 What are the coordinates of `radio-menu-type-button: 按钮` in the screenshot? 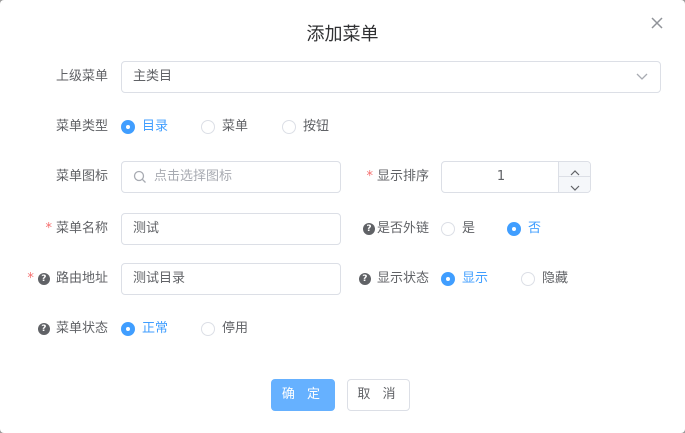 It's located at (312, 127).